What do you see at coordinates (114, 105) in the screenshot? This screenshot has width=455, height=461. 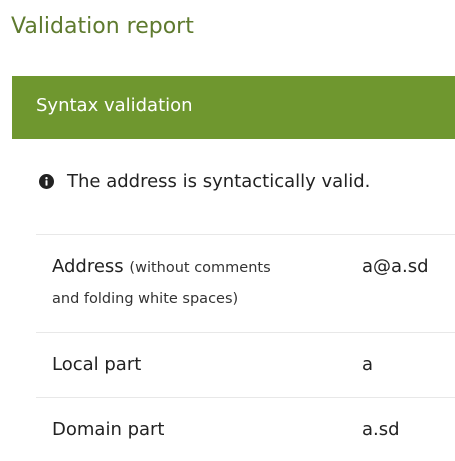 I see `section-title: Syntax validation` at bounding box center [114, 105].